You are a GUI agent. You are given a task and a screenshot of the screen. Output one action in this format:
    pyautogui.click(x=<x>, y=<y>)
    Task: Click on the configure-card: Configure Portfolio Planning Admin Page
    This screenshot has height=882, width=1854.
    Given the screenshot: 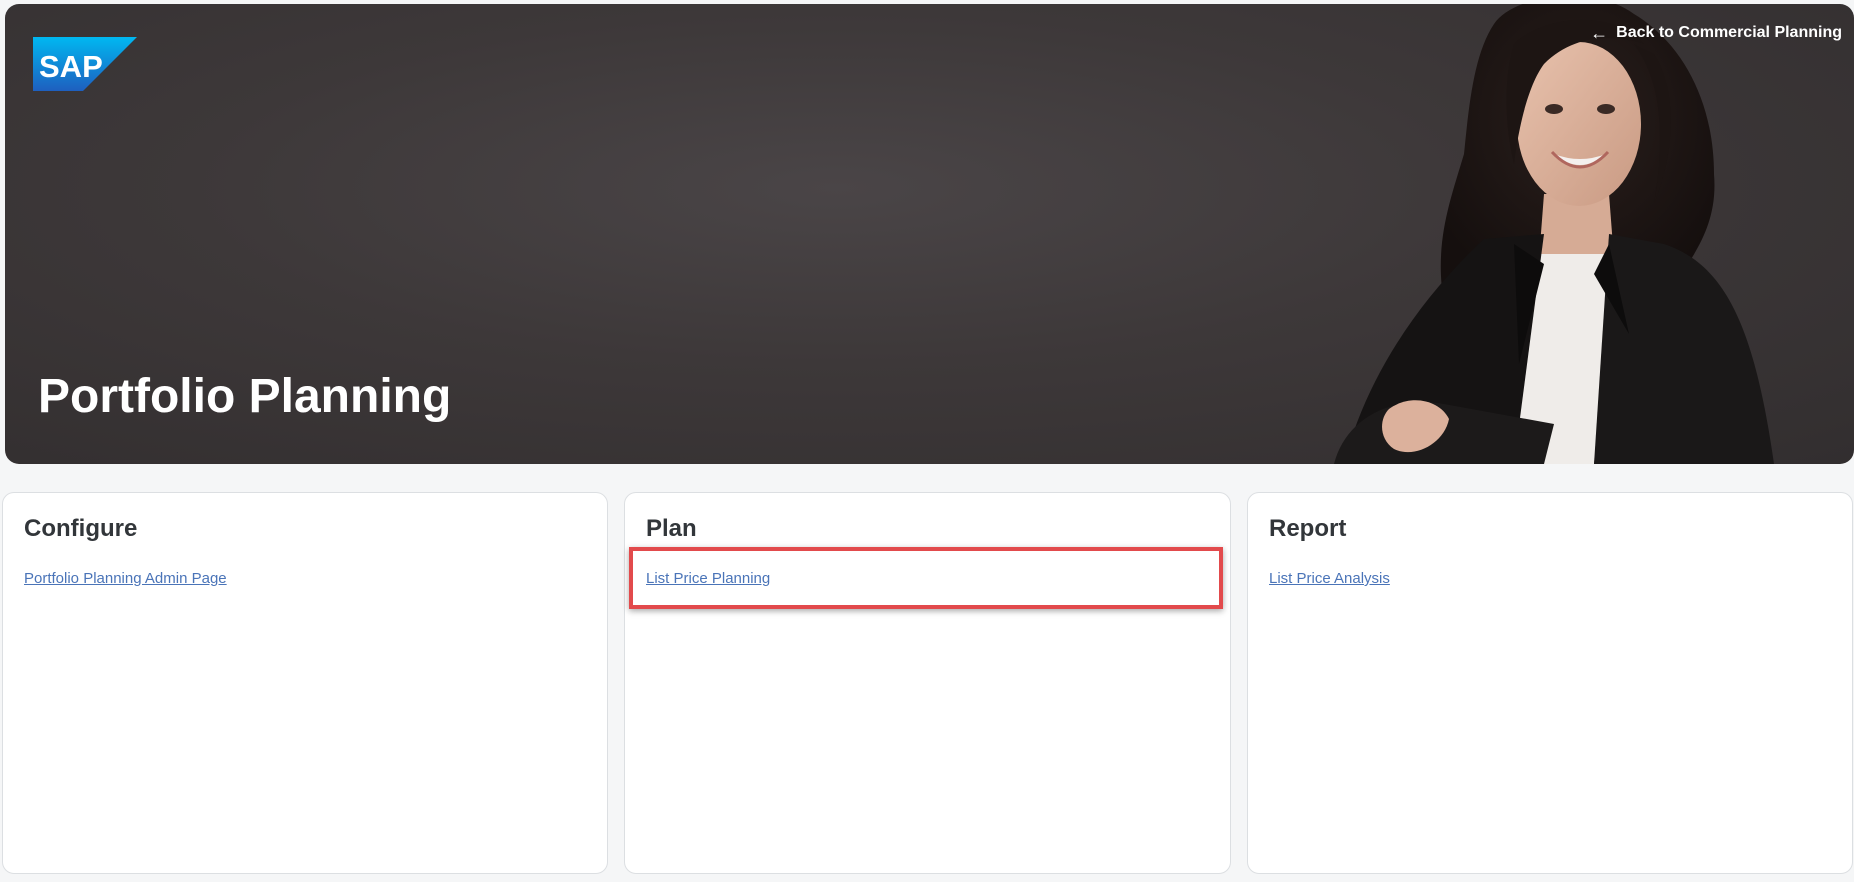 What is the action you would take?
    pyautogui.click(x=305, y=683)
    